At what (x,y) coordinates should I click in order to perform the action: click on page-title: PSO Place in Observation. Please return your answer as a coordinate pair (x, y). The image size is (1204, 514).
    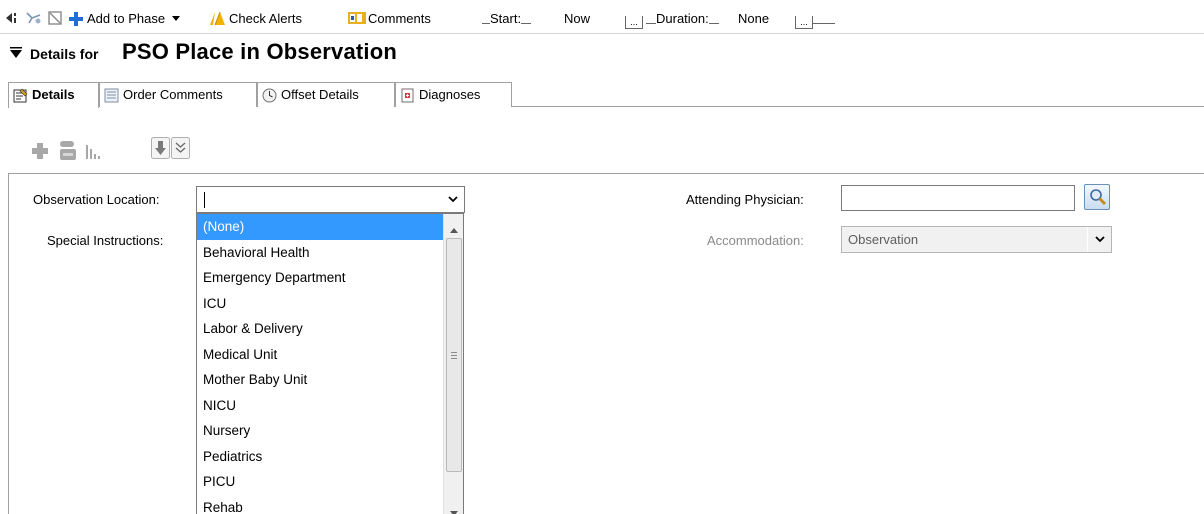
    Looking at the image, I should click on (260, 51).